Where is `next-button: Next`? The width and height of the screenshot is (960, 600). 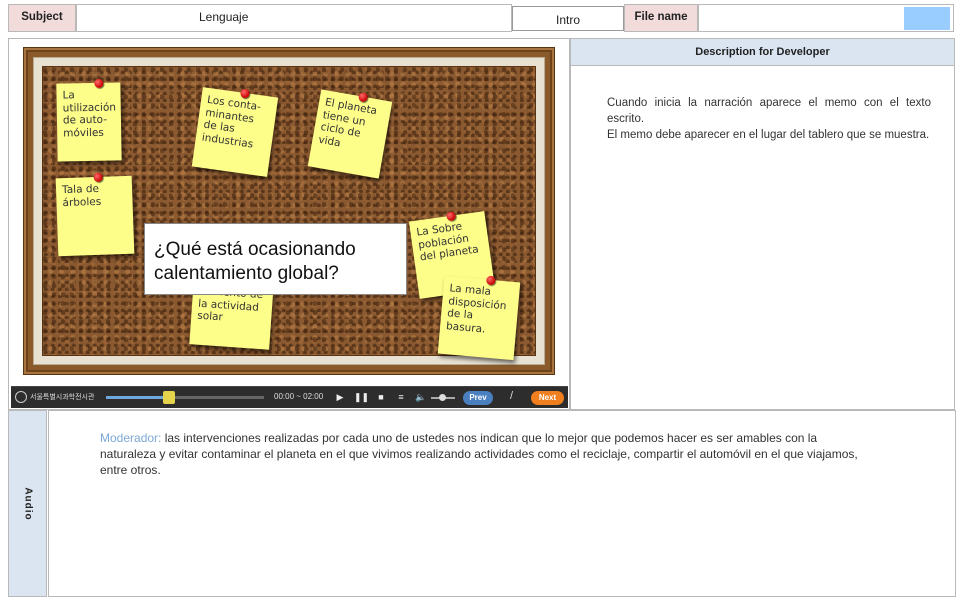
next-button: Next is located at coordinates (547, 398).